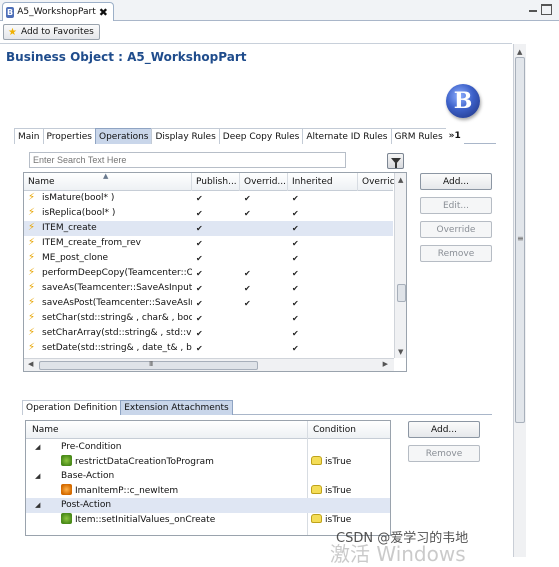 Image resolution: width=559 pixels, height=567 pixels. What do you see at coordinates (208, 303) in the screenshot?
I see `table-row: ⚡ saveAsPost(Teamcenter::SaveAsInpu ✔ ✔ ✔` at bounding box center [208, 303].